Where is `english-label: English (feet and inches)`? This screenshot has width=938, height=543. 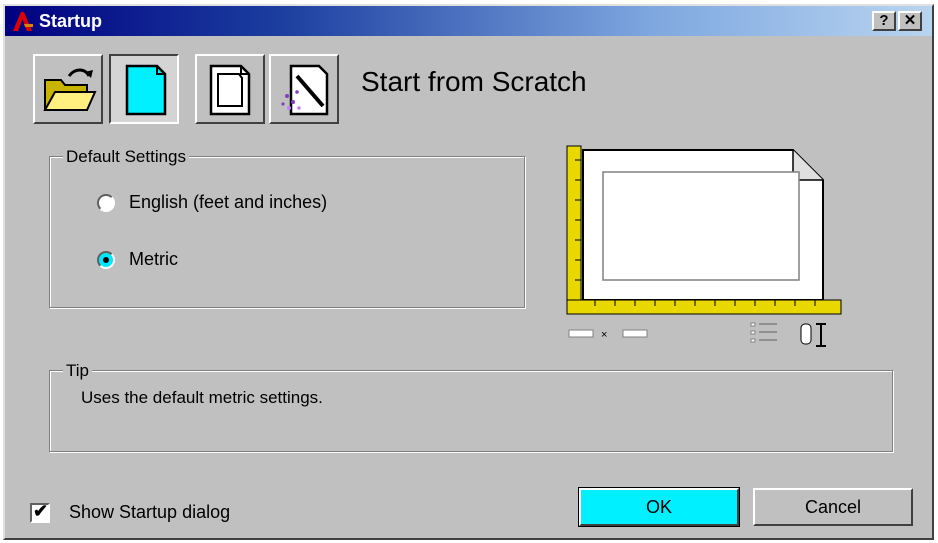 english-label: English (feet and inches) is located at coordinates (228, 202).